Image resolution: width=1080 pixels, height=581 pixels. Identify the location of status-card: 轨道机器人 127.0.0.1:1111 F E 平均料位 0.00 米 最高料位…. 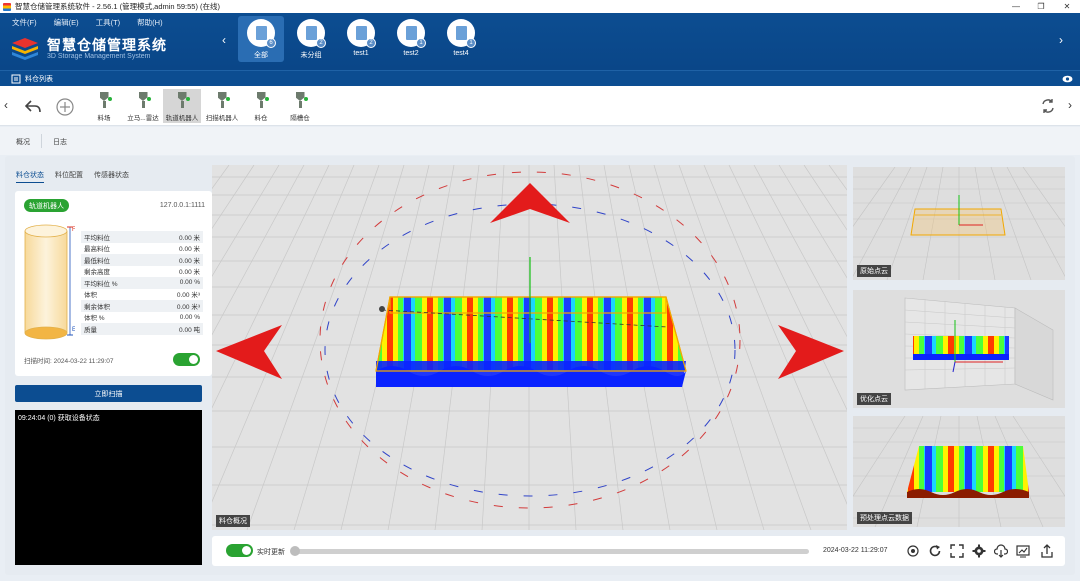
(113, 283).